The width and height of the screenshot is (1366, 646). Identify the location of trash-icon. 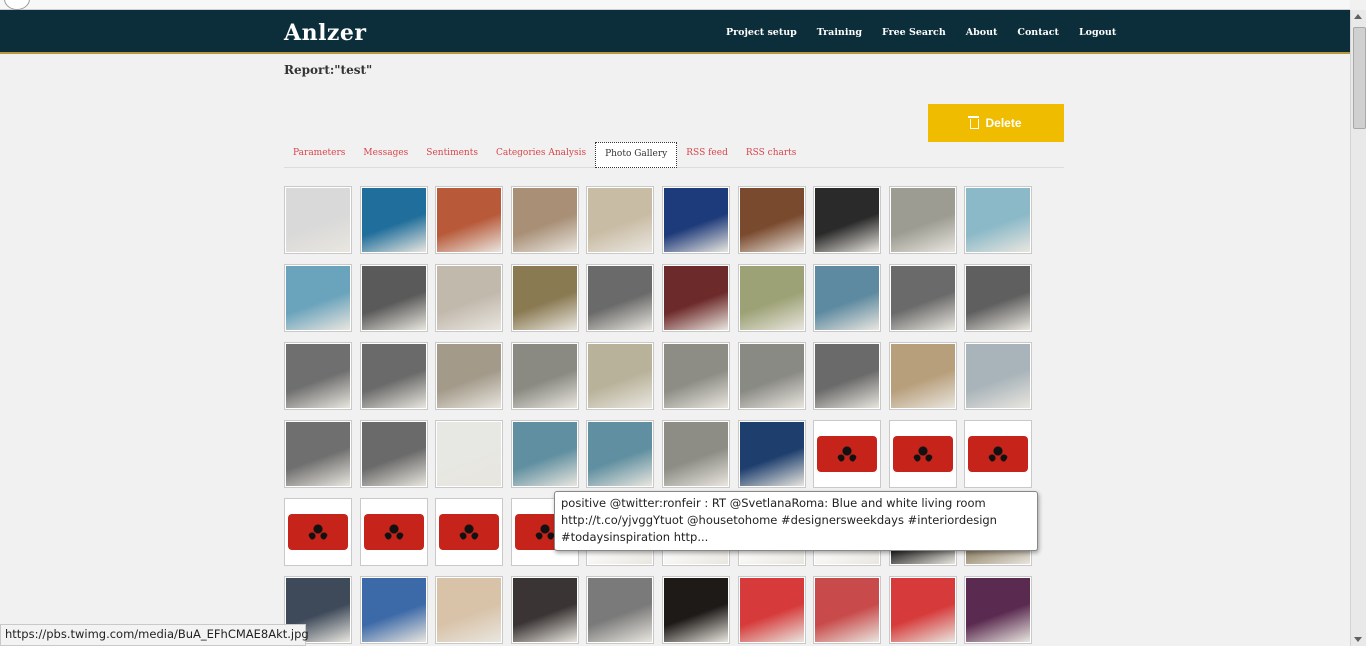
(974, 122).